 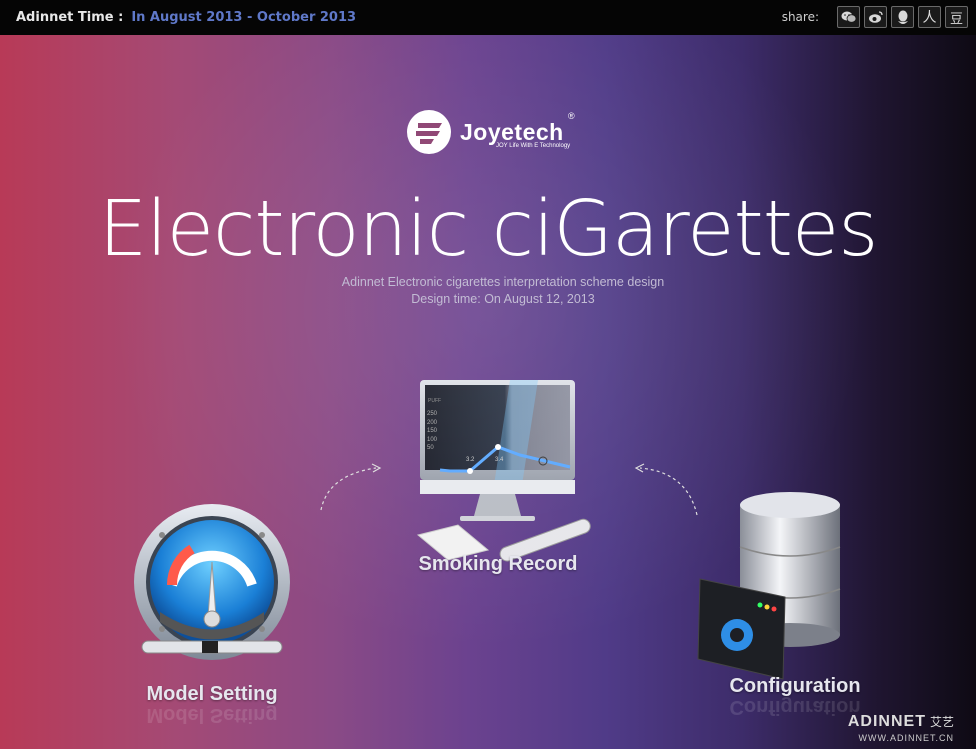 I want to click on renren-icon: 人, so click(x=929, y=17).